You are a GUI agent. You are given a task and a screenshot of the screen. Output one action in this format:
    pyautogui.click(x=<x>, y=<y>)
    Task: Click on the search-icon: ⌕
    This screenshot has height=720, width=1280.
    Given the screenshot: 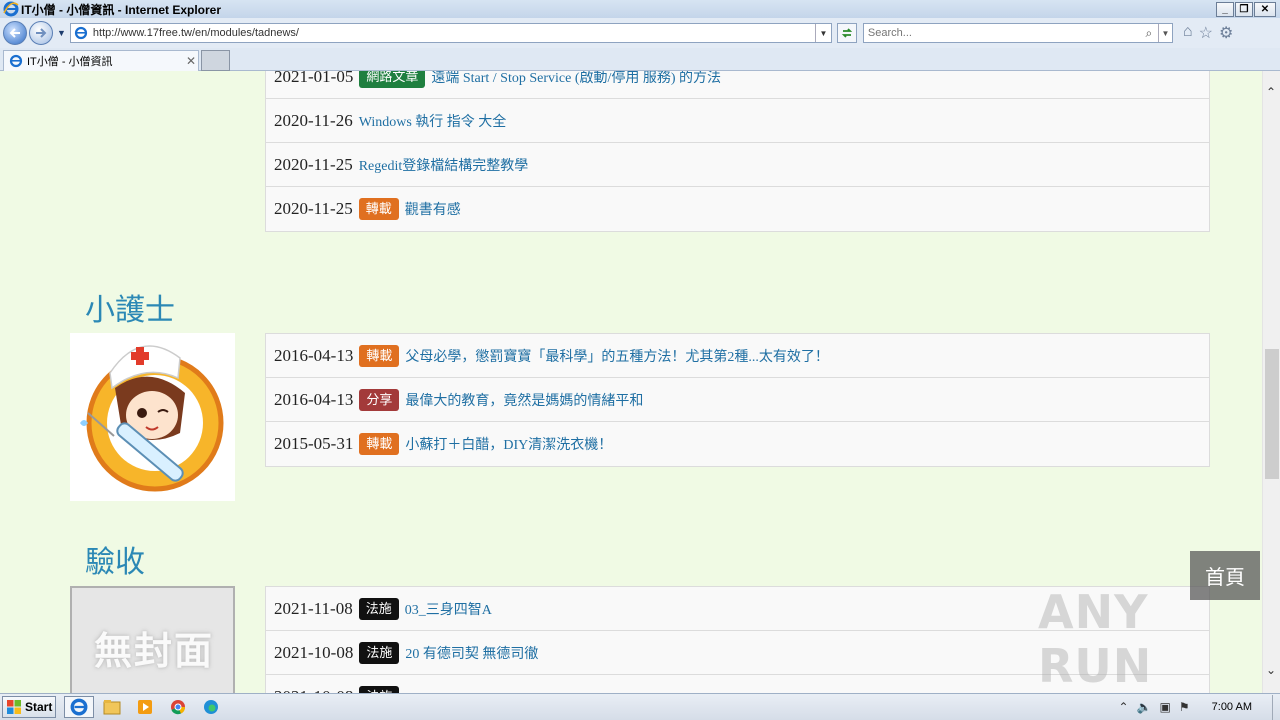 What is the action you would take?
    pyautogui.click(x=1149, y=33)
    